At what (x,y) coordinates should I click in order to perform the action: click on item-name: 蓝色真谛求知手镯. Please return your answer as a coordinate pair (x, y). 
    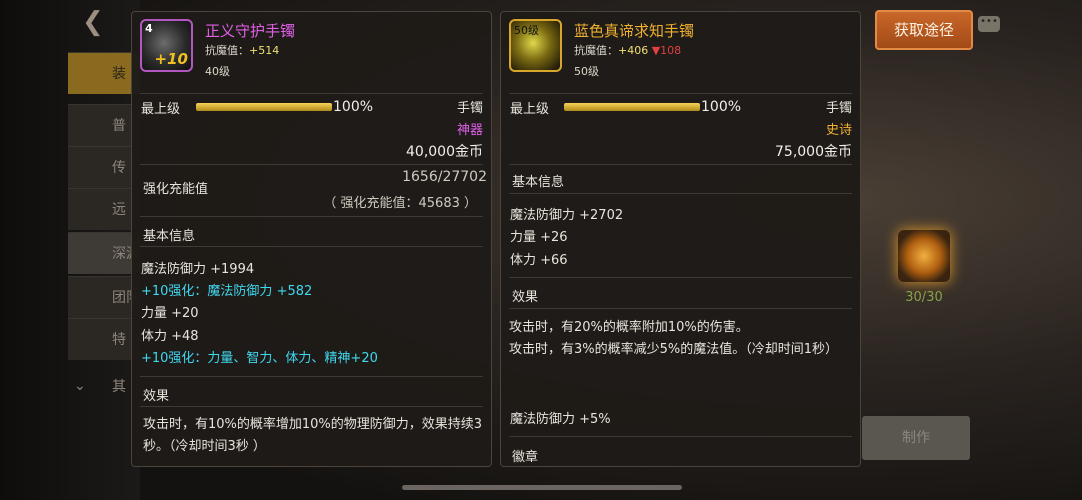
    Looking at the image, I should click on (634, 31).